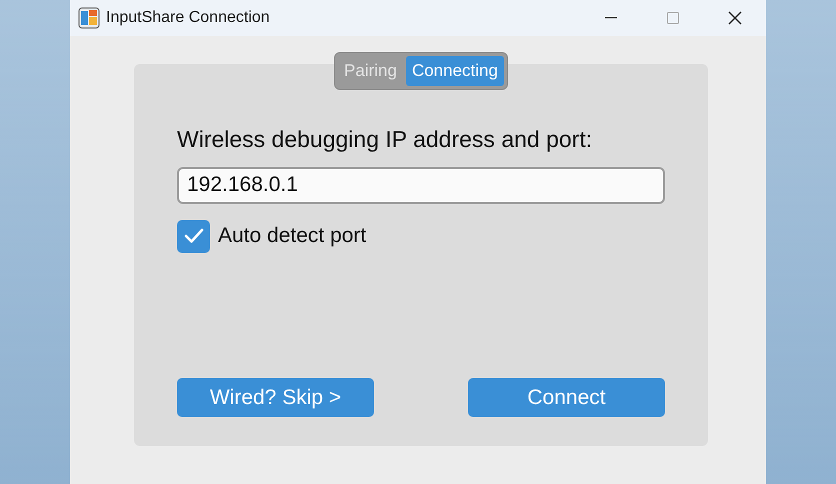  I want to click on field-label: Wireless debugging IP address and port:, so click(385, 139).